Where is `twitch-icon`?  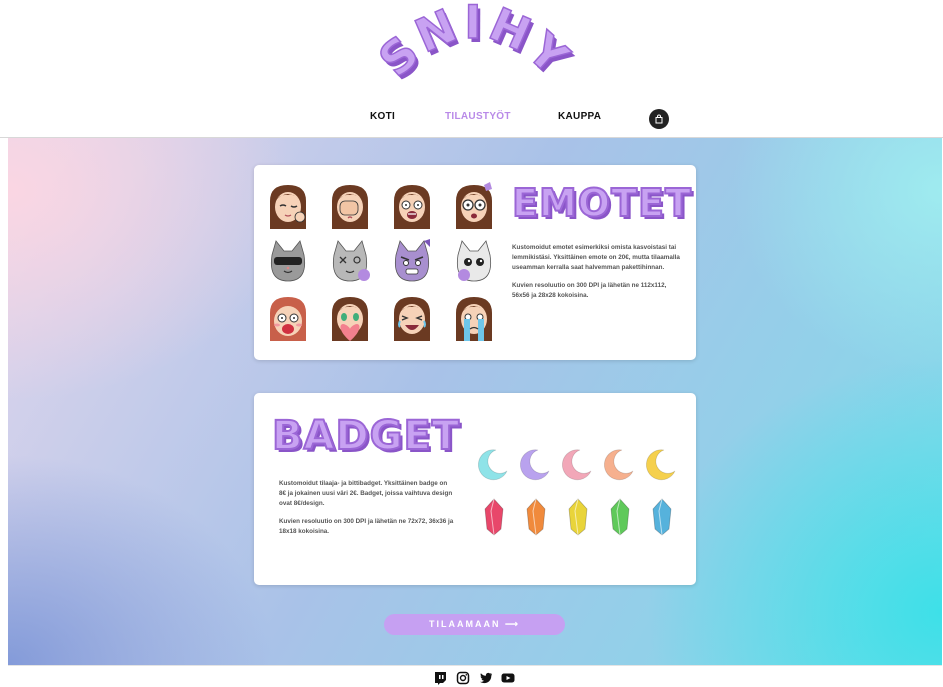
twitch-icon is located at coordinates (440, 678).